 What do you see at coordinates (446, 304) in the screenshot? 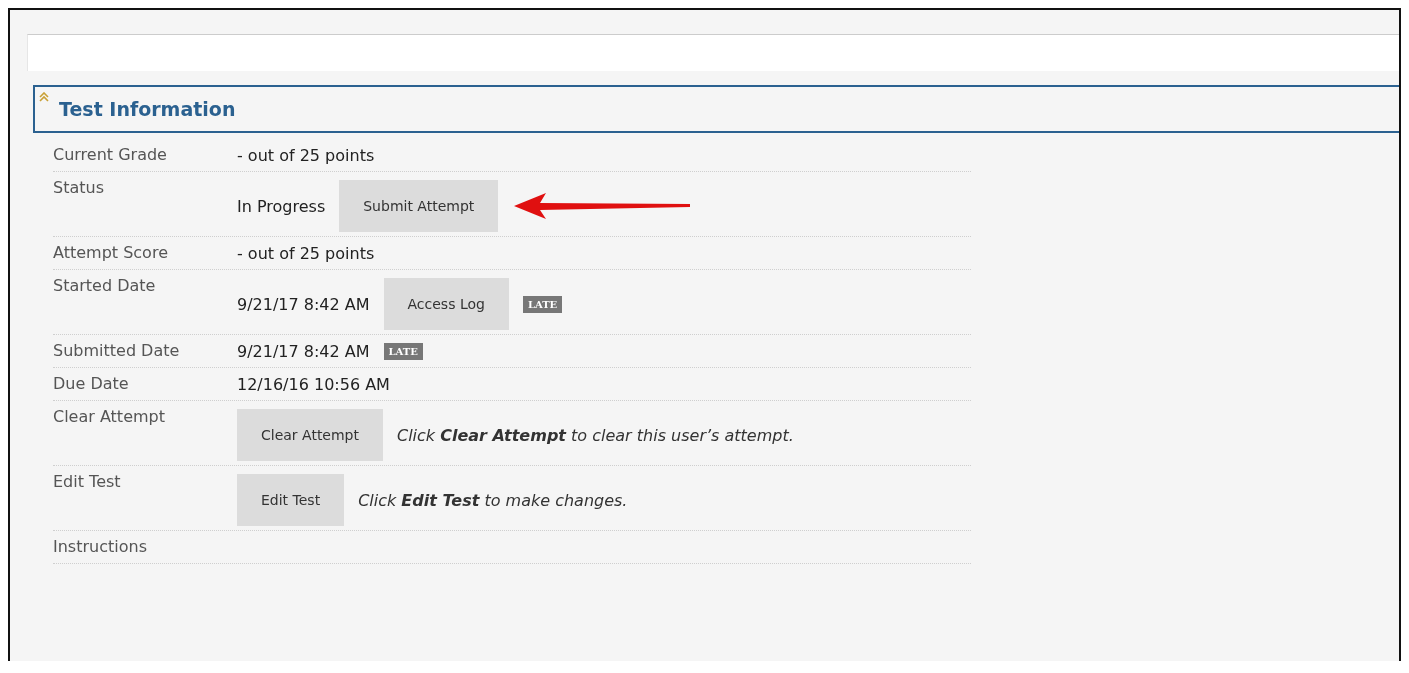
I see `action-button: Access Log` at bounding box center [446, 304].